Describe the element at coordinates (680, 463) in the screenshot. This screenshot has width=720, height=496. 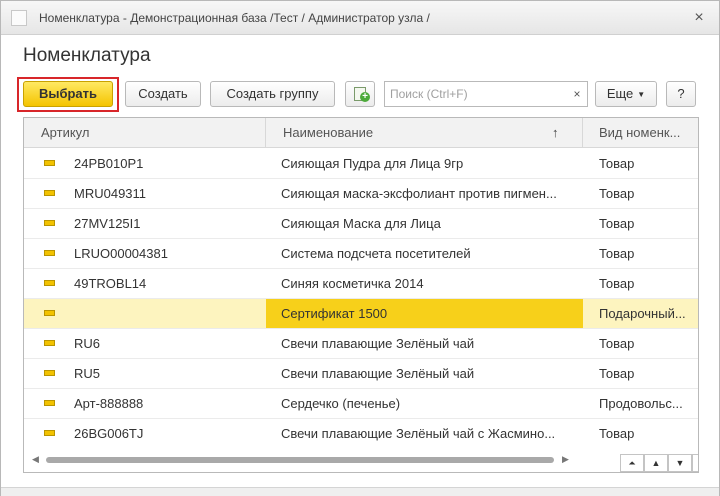
I see `go-next-button: ▼` at that location.